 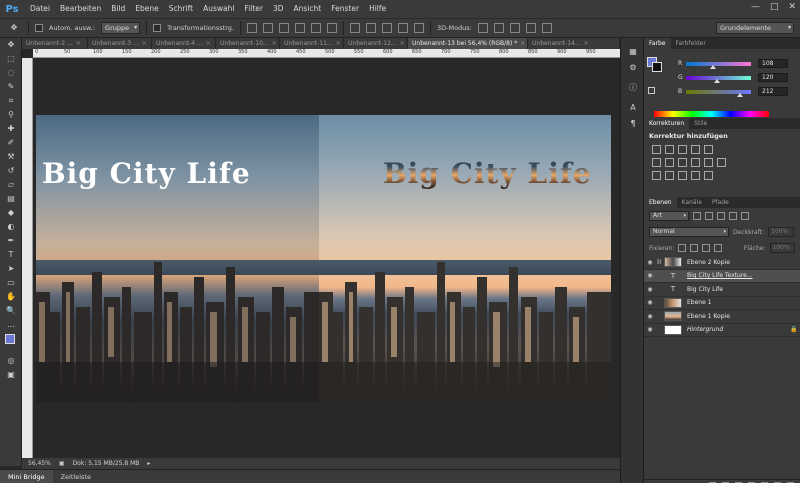 I want to click on tab-swatches: Farbfelder, so click(x=691, y=43).